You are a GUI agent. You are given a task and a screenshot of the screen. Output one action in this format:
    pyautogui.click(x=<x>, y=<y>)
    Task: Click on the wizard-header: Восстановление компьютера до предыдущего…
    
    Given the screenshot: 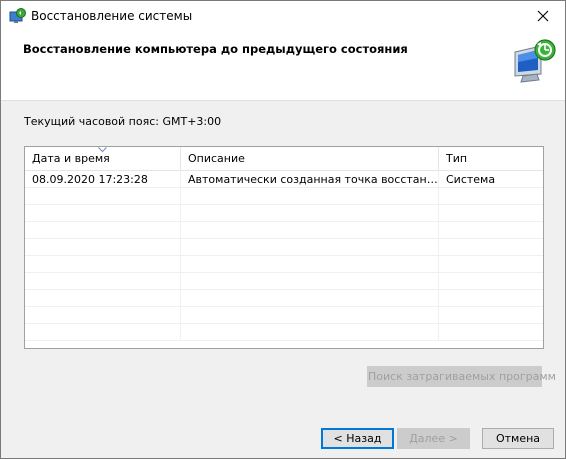 What is the action you would take?
    pyautogui.click(x=283, y=66)
    